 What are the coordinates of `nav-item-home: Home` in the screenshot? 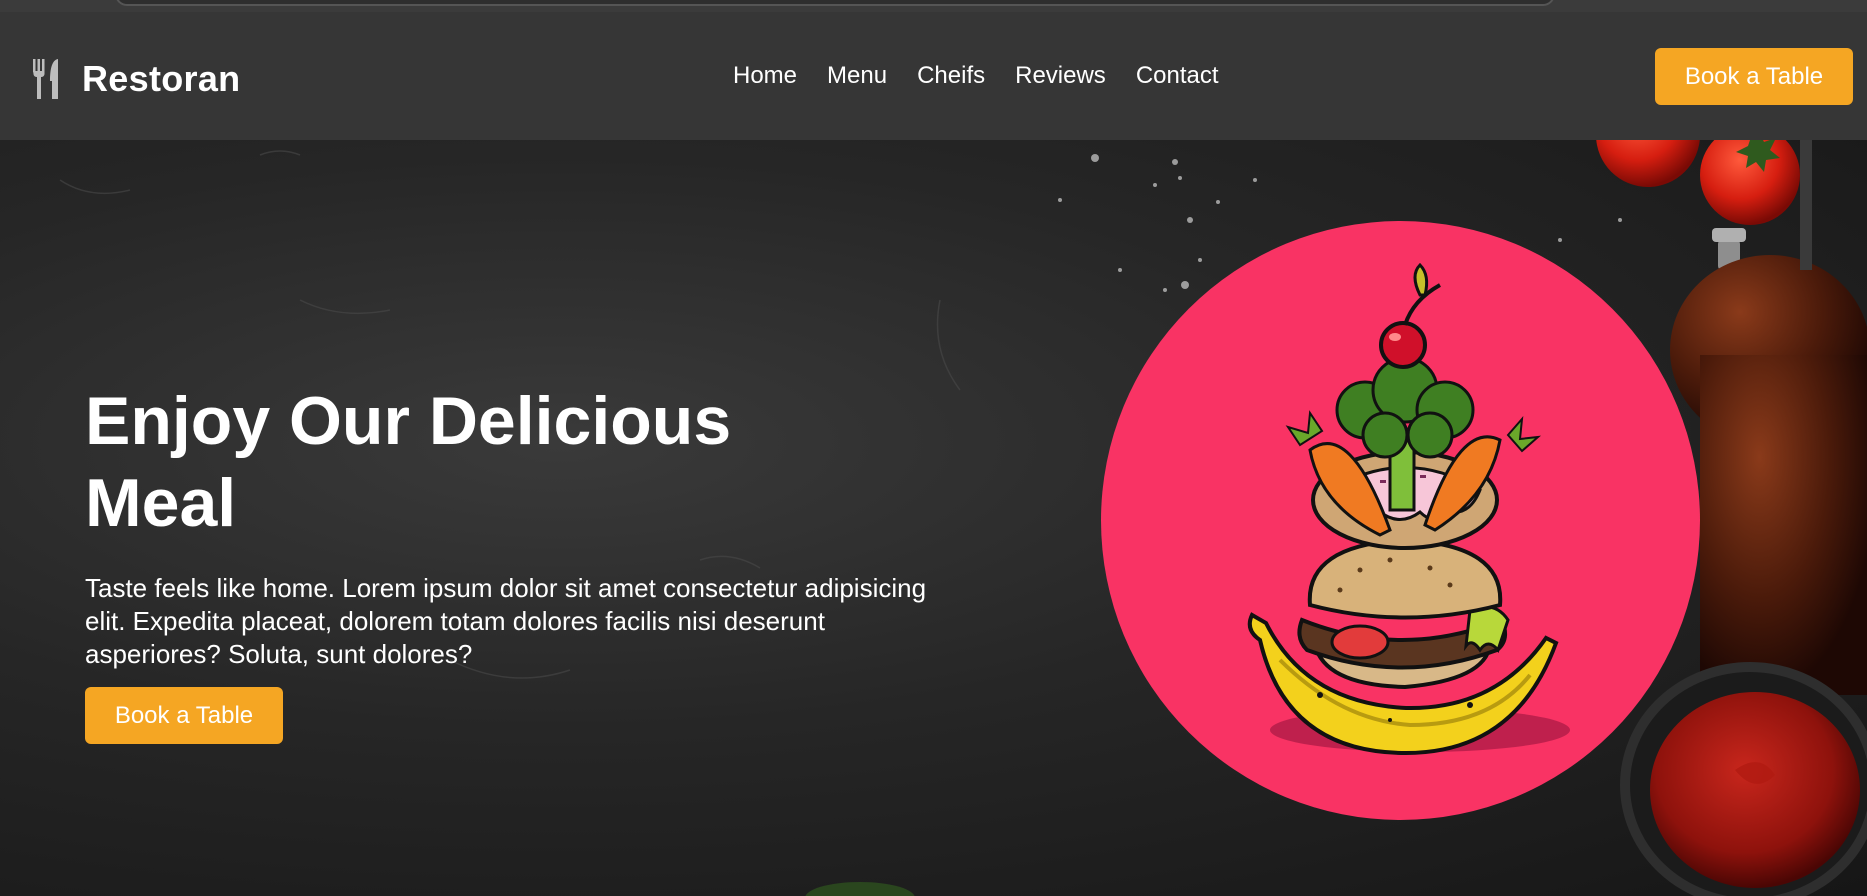 It's located at (765, 76).